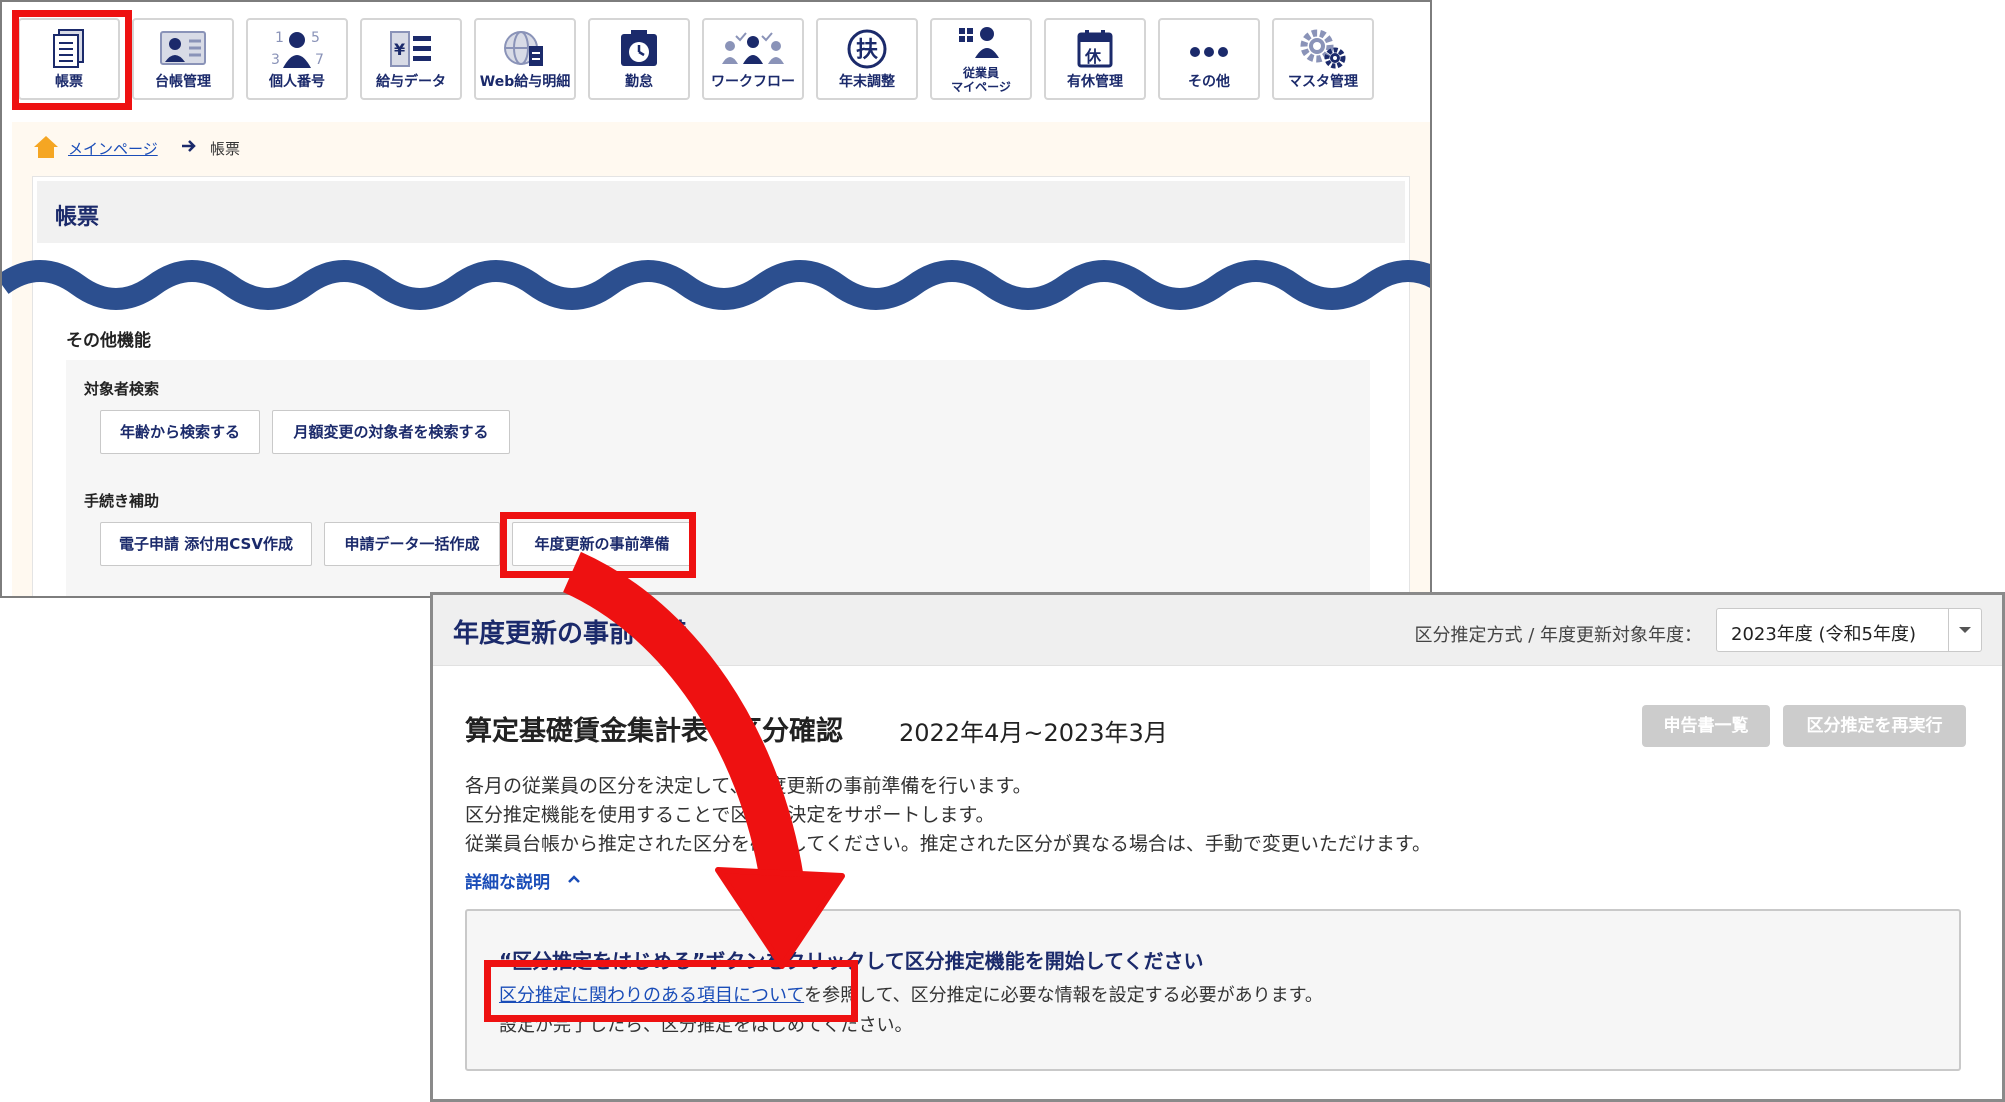  I want to click on page-title: 帳票, so click(77, 217).